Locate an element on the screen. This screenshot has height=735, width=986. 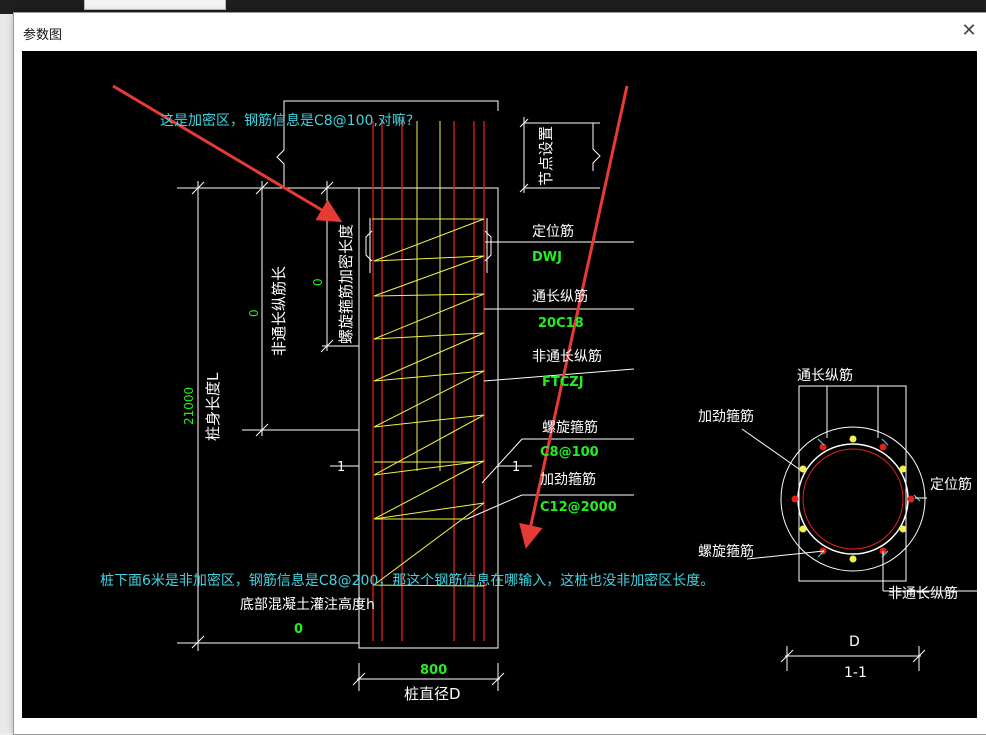
node-right-bracket is located at coordinates (596, 147).